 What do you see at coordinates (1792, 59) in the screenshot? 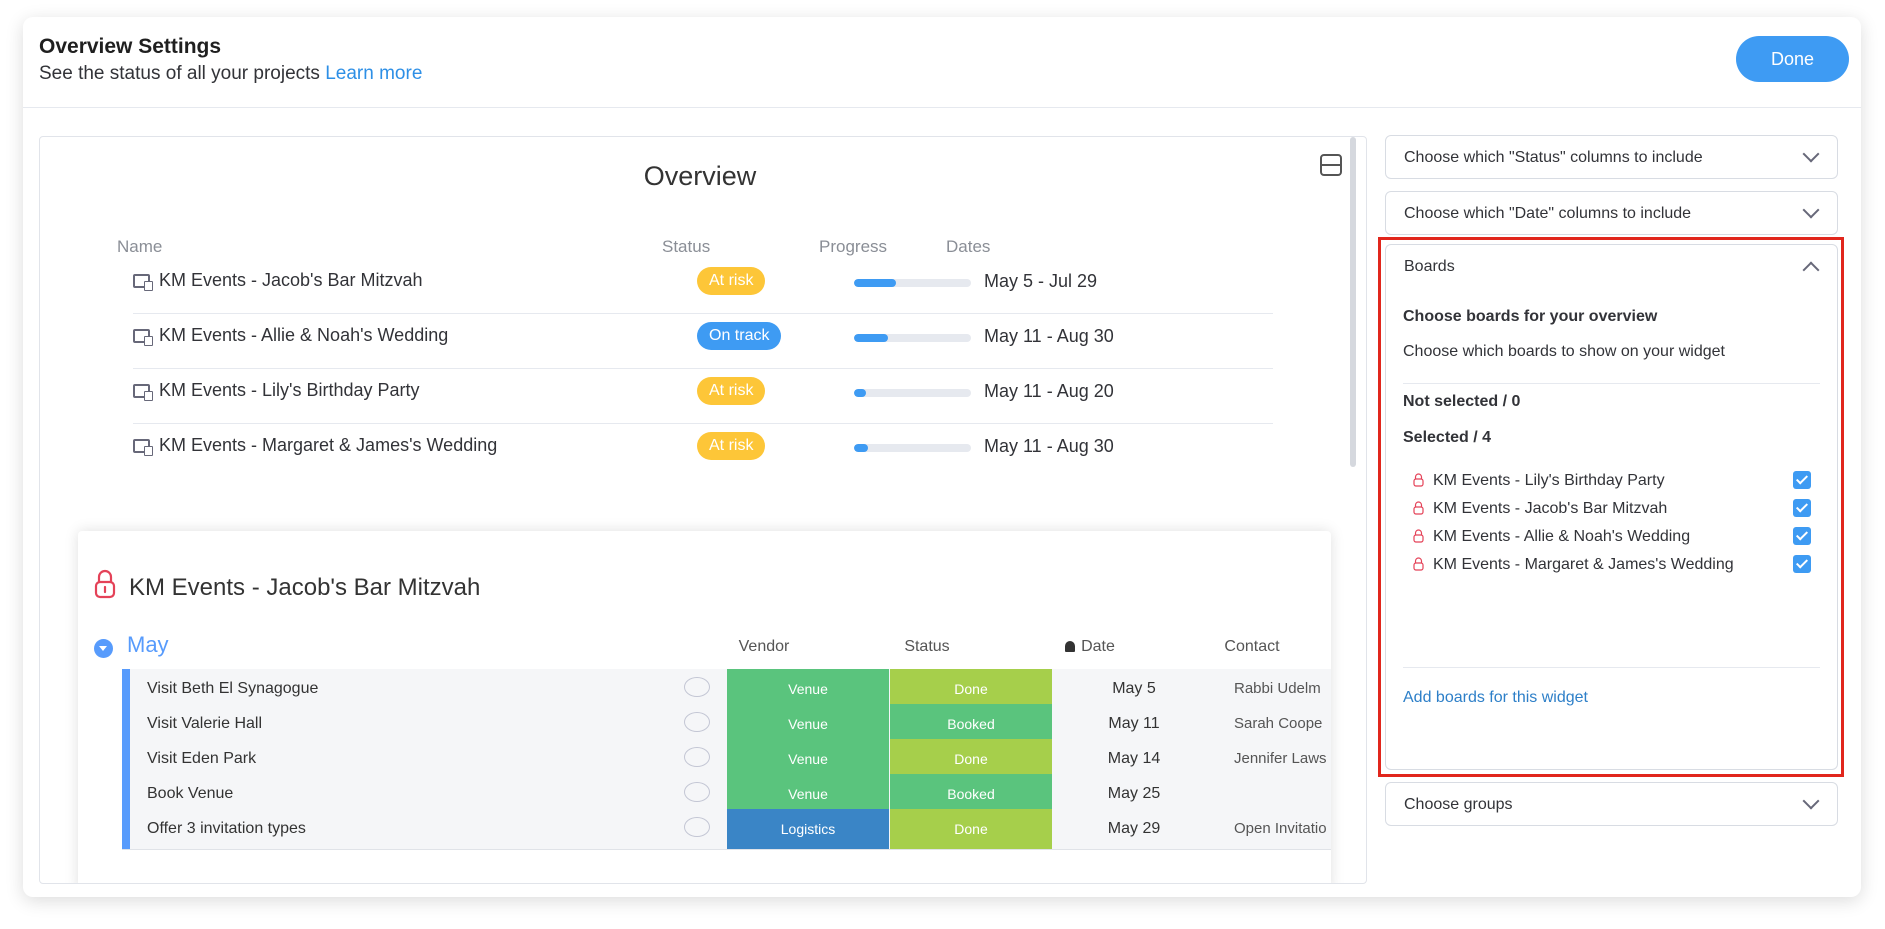
I see `done-button: Done` at bounding box center [1792, 59].